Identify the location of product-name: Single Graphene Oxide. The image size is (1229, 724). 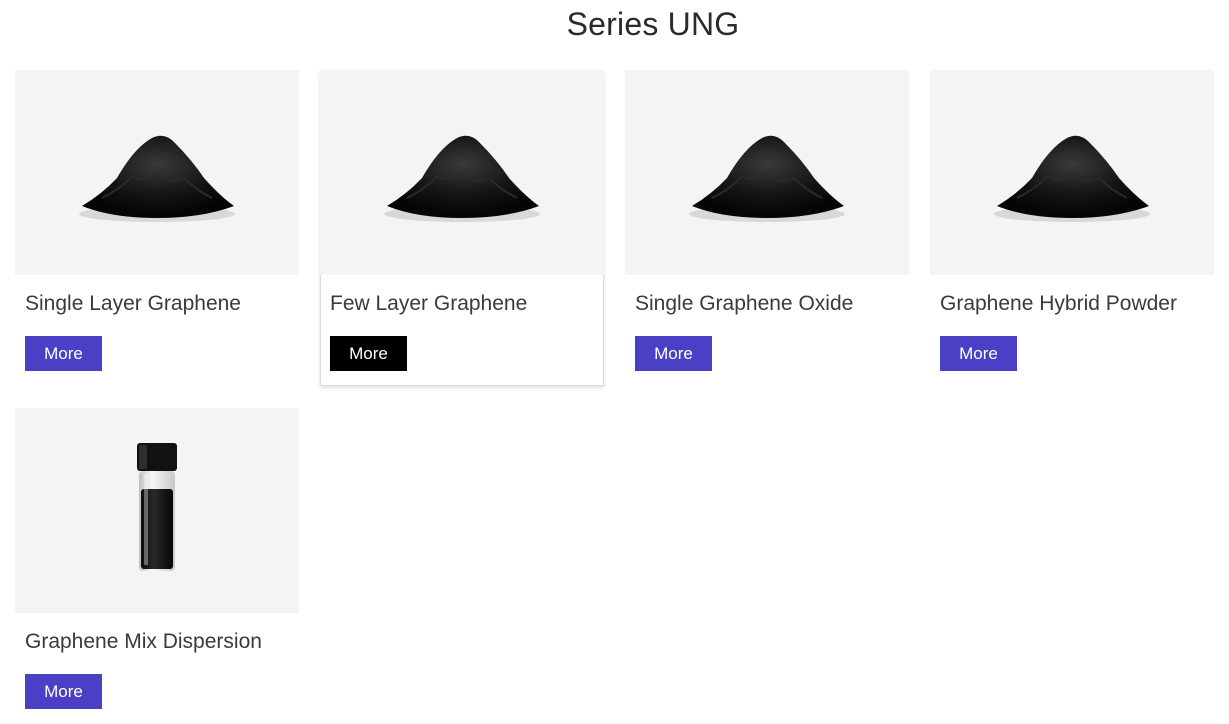
(744, 304).